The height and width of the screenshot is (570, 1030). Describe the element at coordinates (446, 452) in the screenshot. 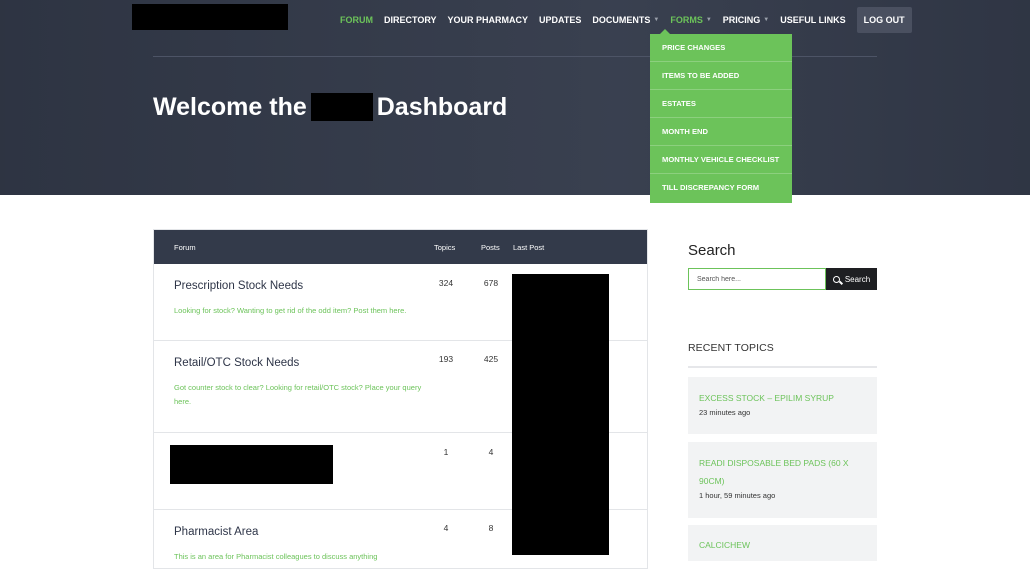

I see `topics-count: 1` at that location.